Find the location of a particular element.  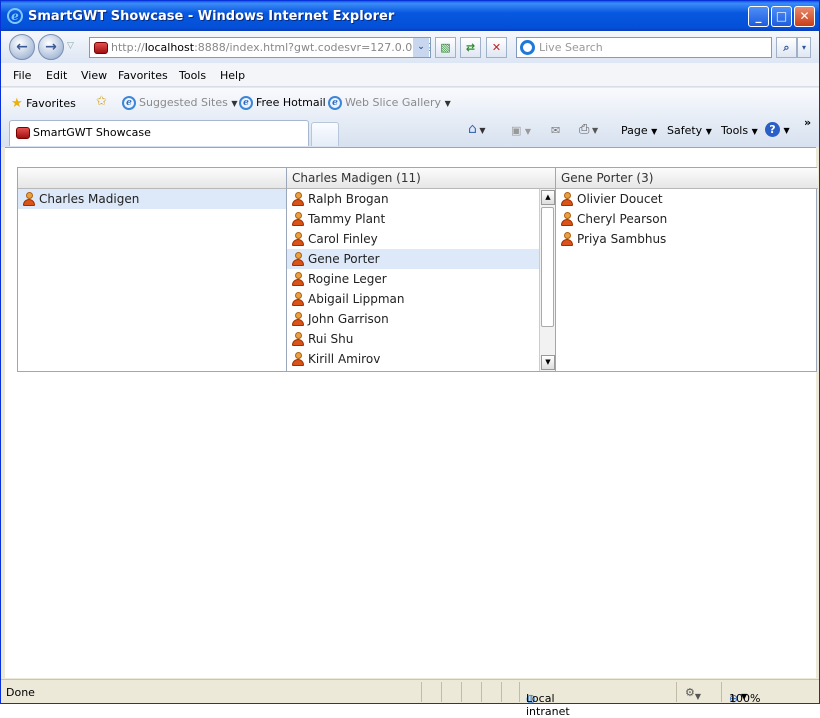

refresh-icon: ⇄ is located at coordinates (470, 47).